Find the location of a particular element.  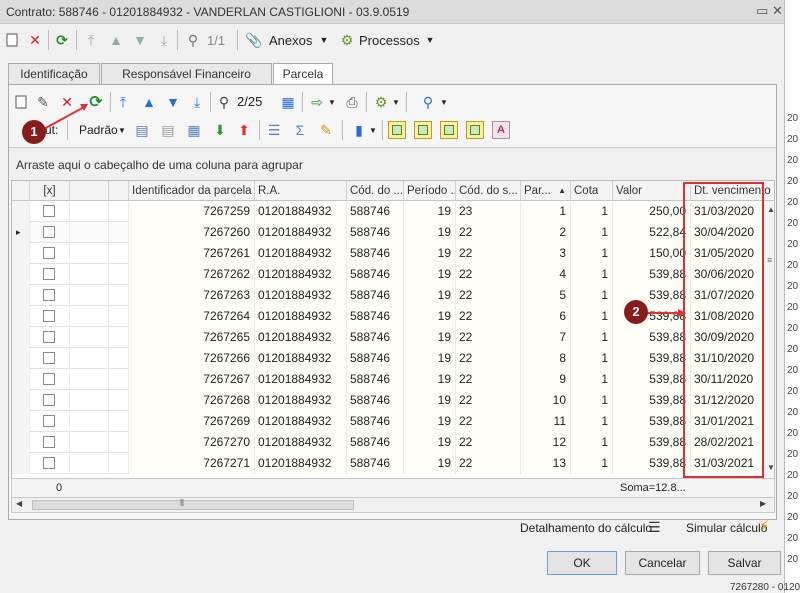

annotation-marker-2: 2 is located at coordinates (636, 312).